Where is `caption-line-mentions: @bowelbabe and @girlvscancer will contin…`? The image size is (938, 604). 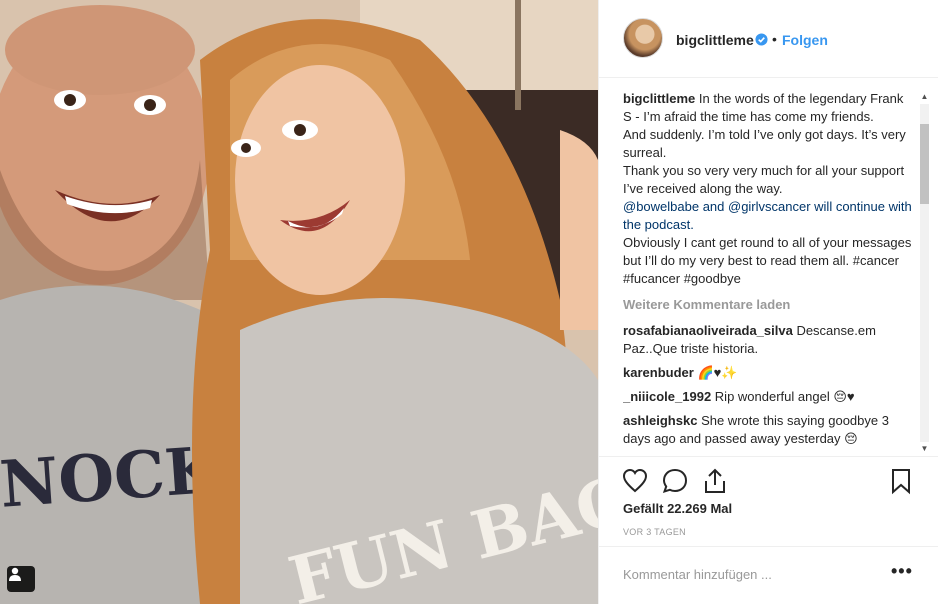
caption-line-mentions: @bowelbabe and @girlvscancer will contin… is located at coordinates (769, 216).